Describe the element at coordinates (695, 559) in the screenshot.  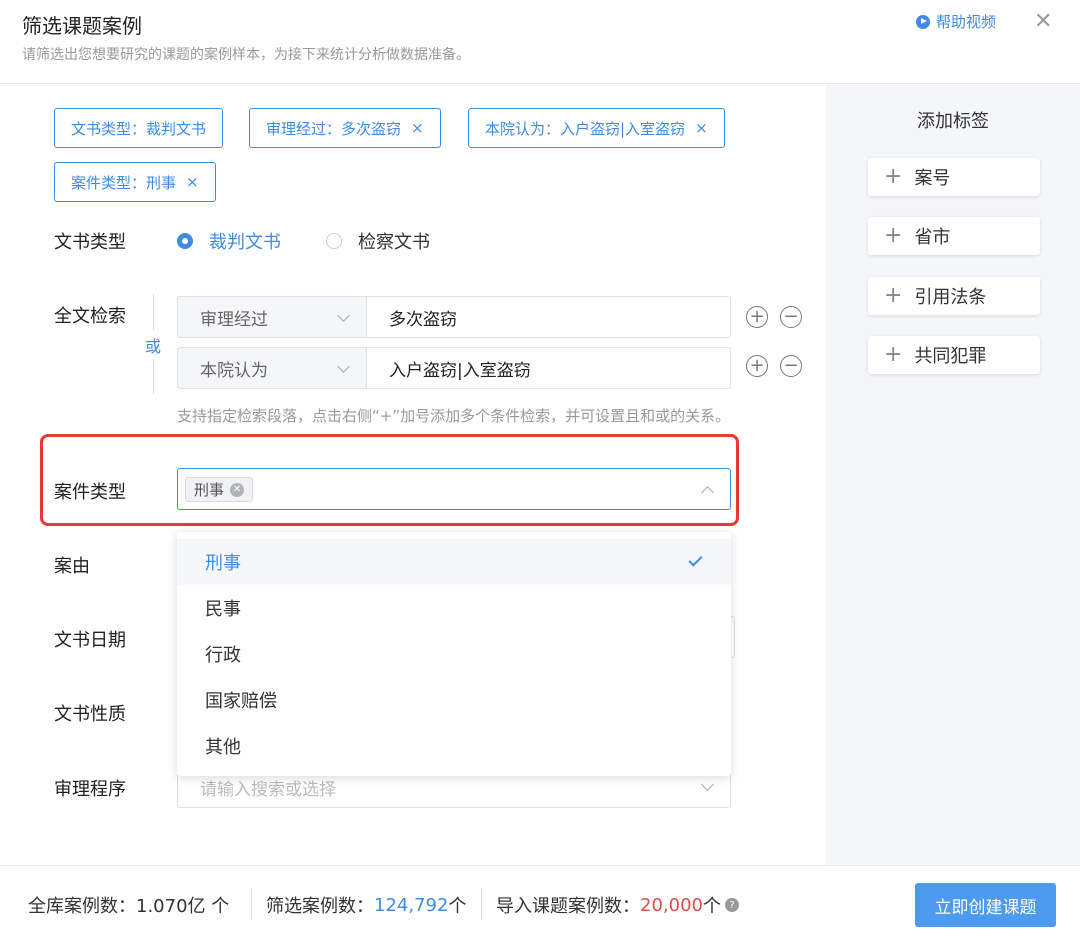
I see `check-icon` at that location.